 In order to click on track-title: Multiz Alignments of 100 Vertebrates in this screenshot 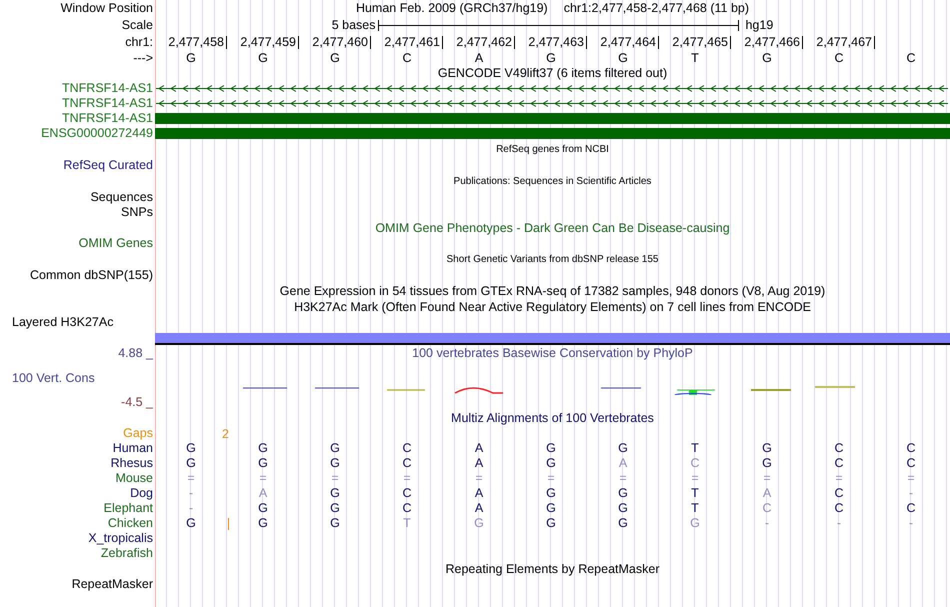, I will do `click(552, 418)`.